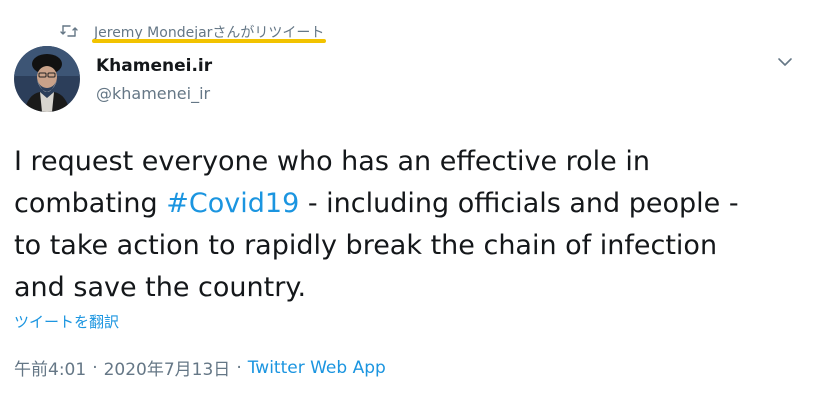 The width and height of the screenshot is (817, 400). What do you see at coordinates (90, 203) in the screenshot?
I see `tweet-text-segment: combating` at bounding box center [90, 203].